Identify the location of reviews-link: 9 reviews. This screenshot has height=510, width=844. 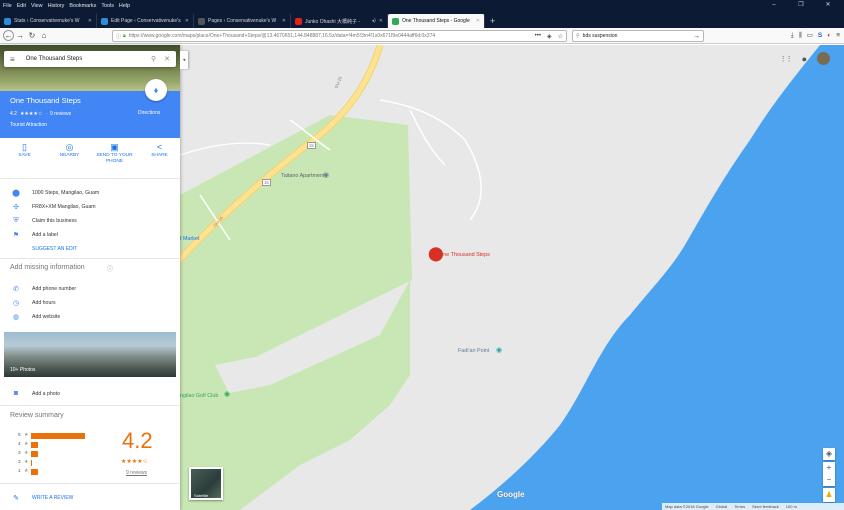
(60, 114).